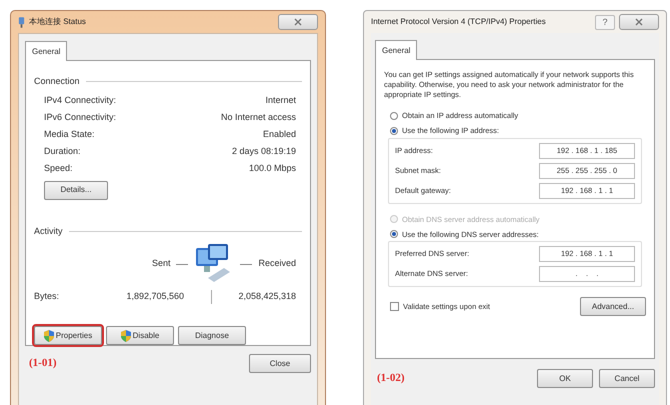 Image resolution: width=670 pixels, height=405 pixels. I want to click on sent-bytes: 1,892,705,560, so click(154, 297).